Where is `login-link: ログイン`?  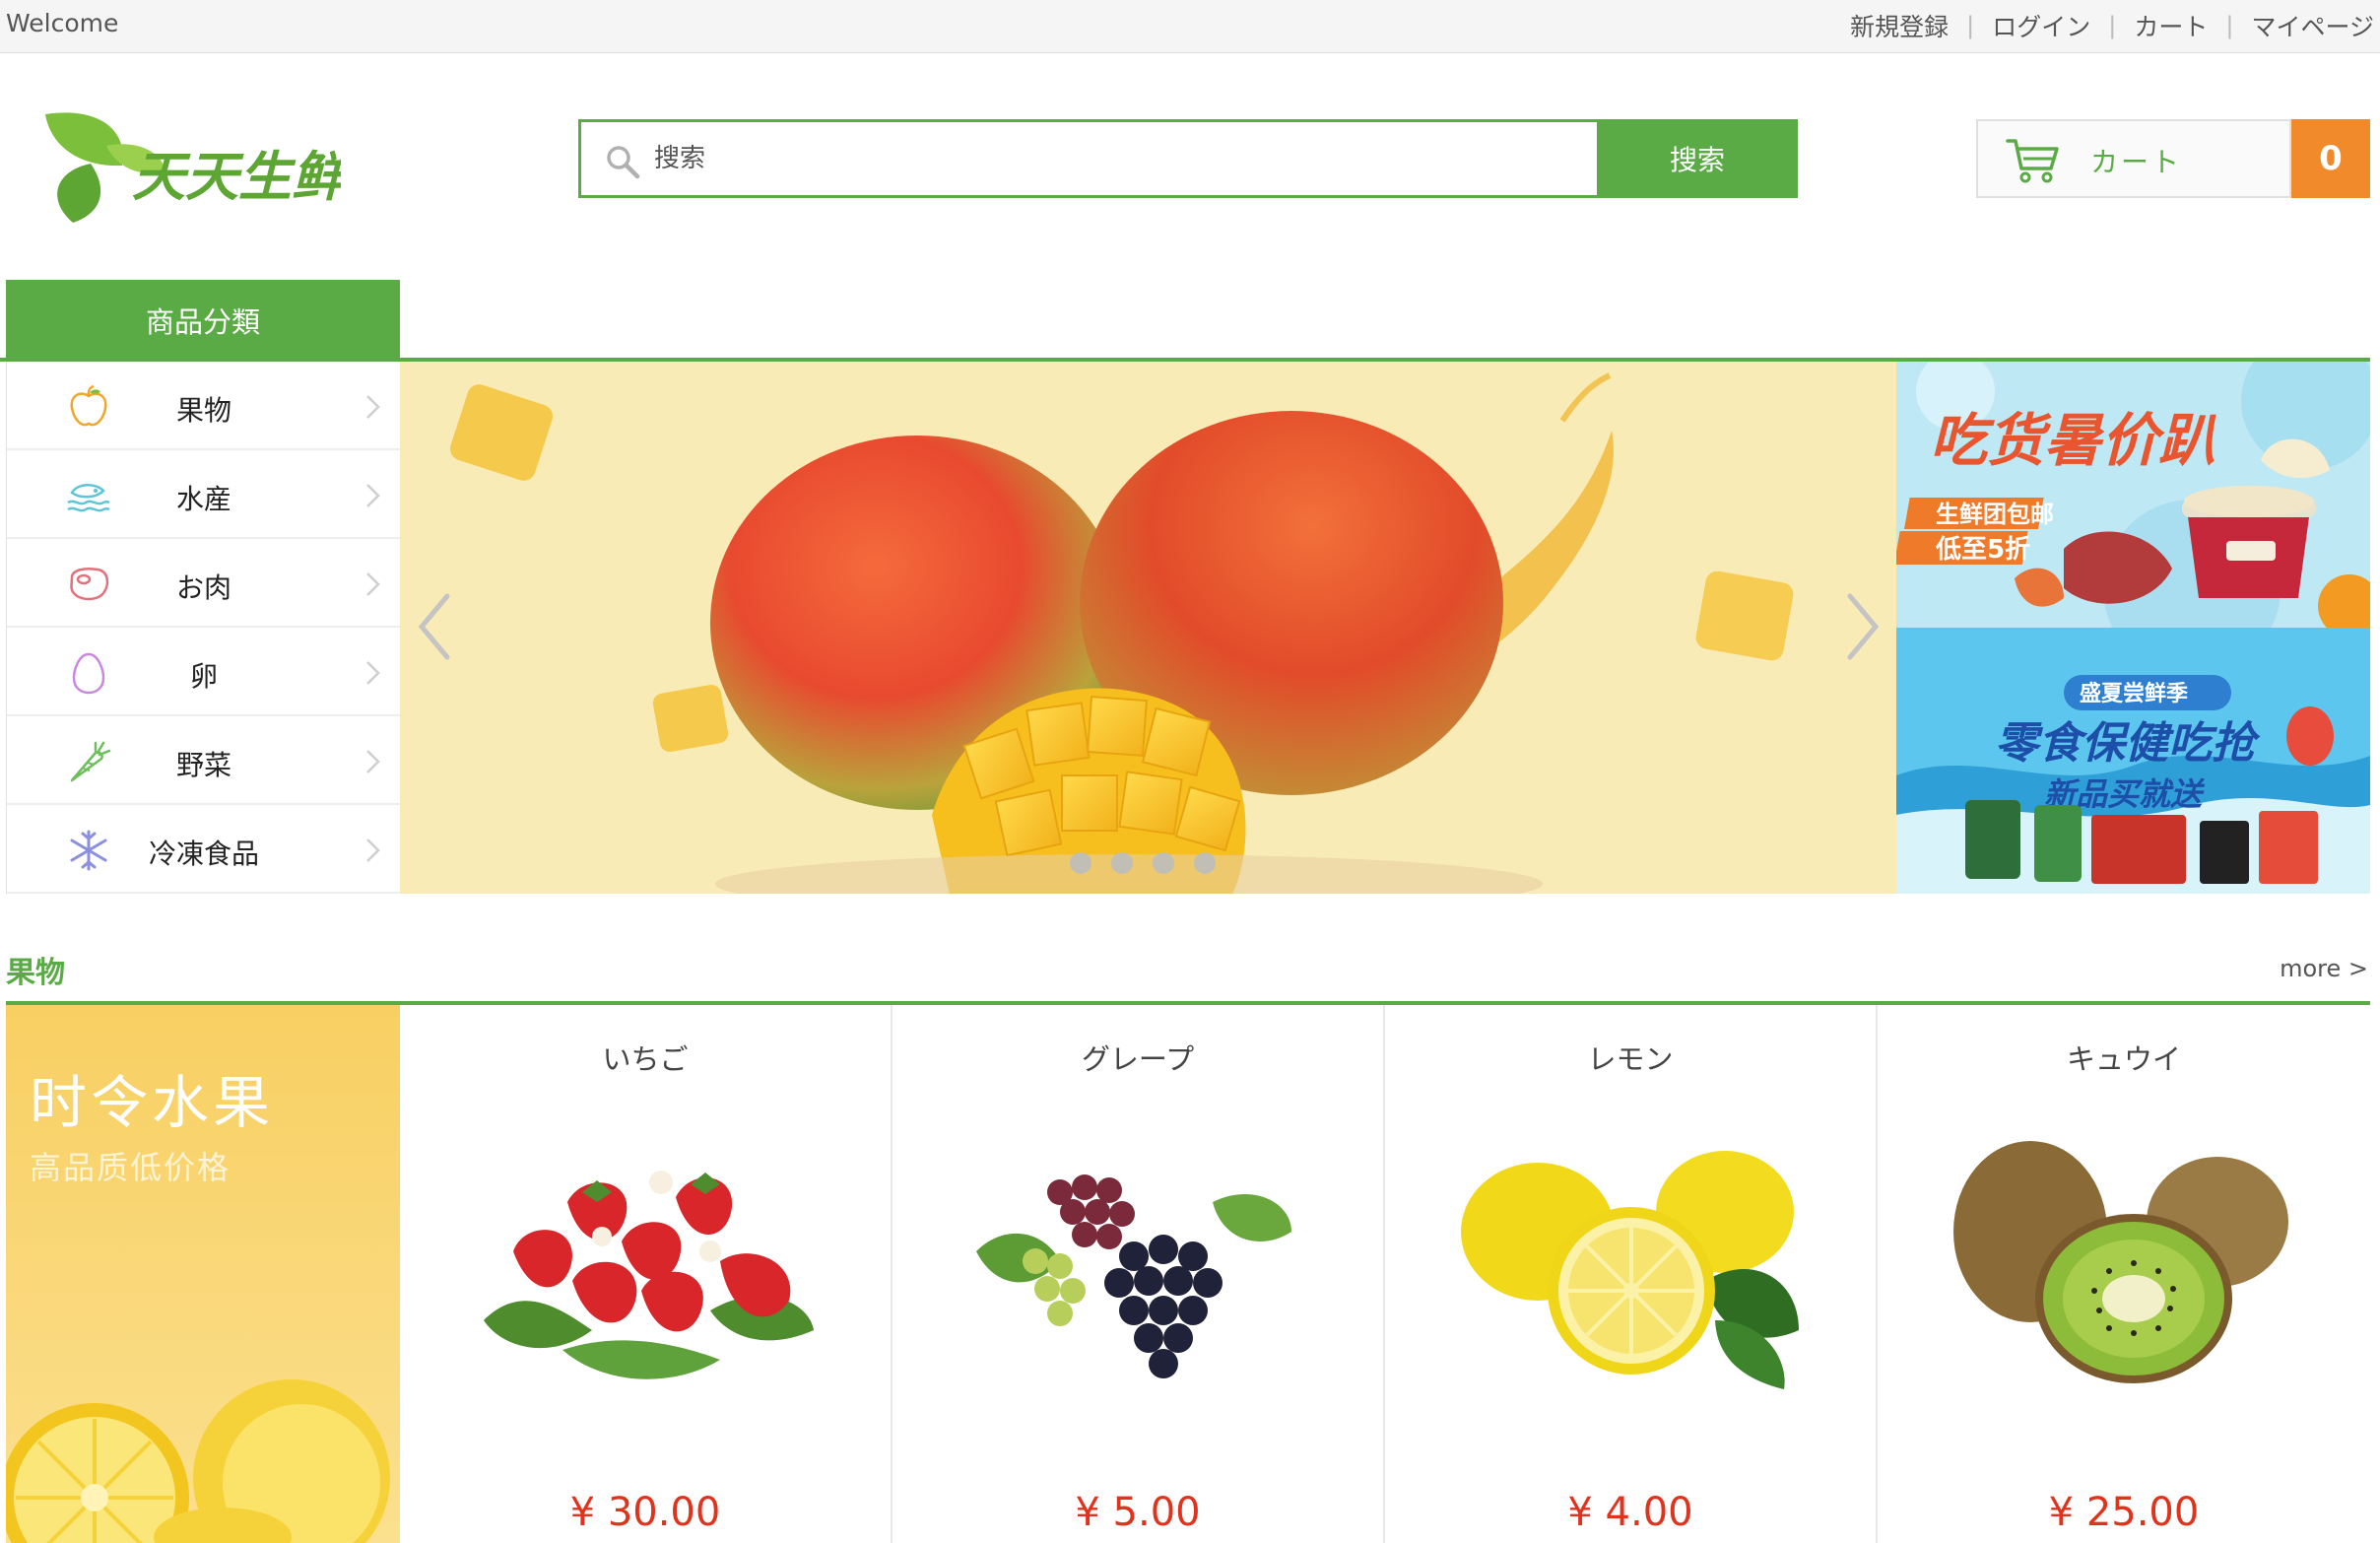 login-link: ログイン is located at coordinates (2041, 25).